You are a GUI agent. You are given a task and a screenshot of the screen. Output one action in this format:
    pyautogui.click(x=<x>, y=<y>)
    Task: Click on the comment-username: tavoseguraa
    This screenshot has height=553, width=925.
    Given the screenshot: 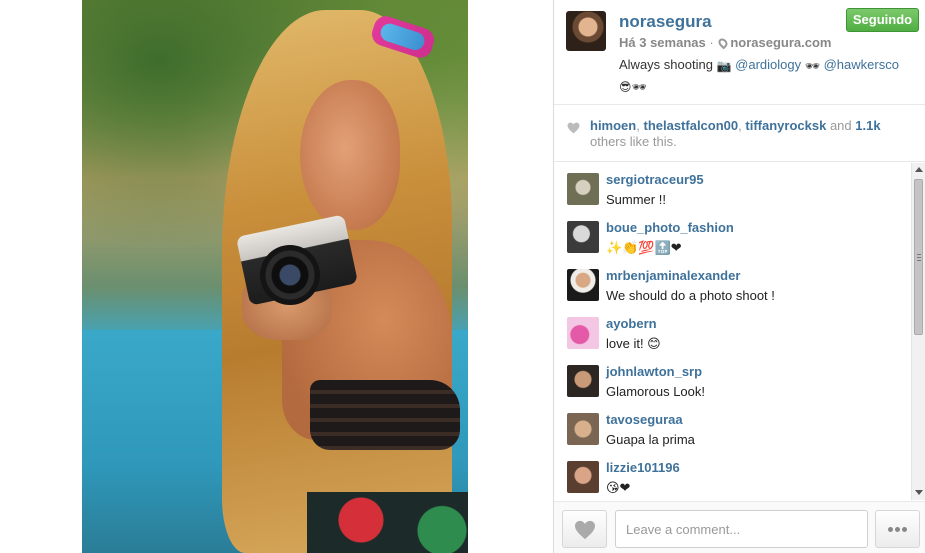 What is the action you would take?
    pyautogui.click(x=644, y=419)
    